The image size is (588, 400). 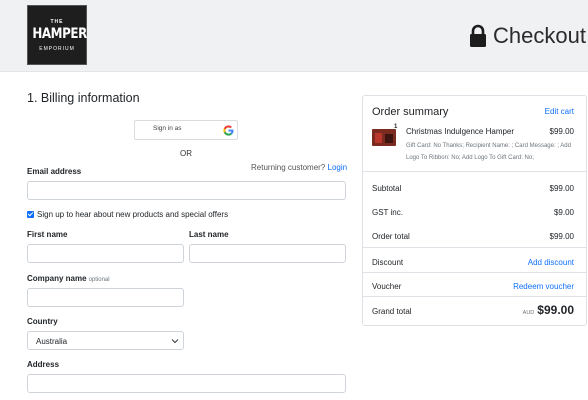 I want to click on gst-label: GST inc., so click(x=387, y=212).